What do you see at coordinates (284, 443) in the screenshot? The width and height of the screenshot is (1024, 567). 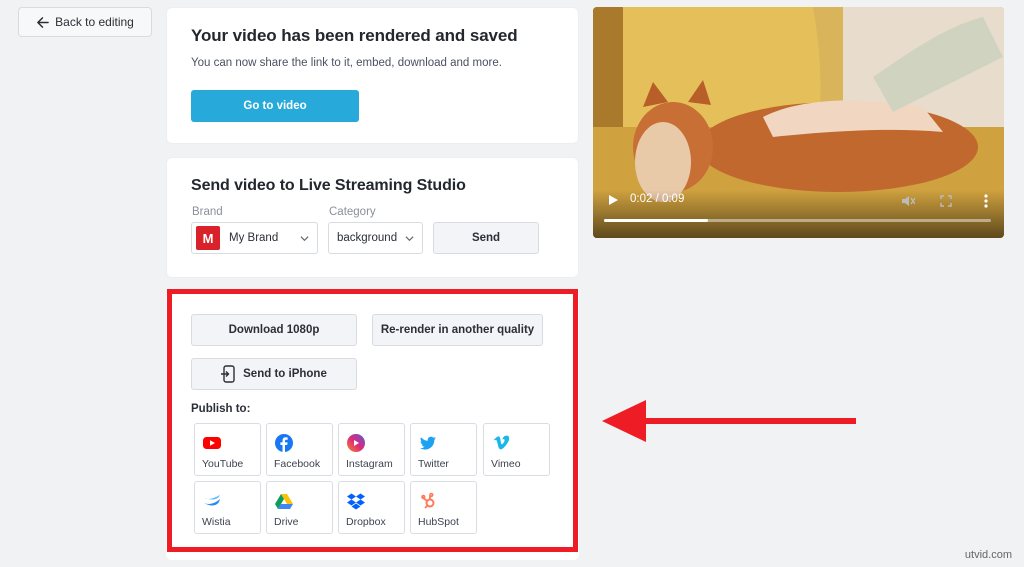 I see `facebook-icon` at bounding box center [284, 443].